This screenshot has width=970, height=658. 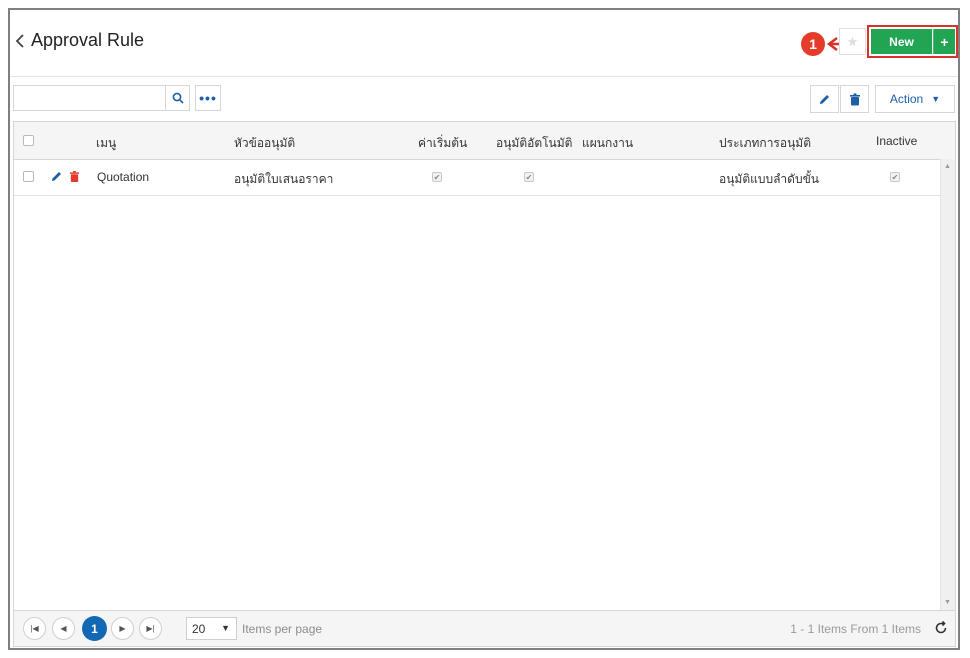 I want to click on scroll-up-icon: ▲, so click(x=947, y=166).